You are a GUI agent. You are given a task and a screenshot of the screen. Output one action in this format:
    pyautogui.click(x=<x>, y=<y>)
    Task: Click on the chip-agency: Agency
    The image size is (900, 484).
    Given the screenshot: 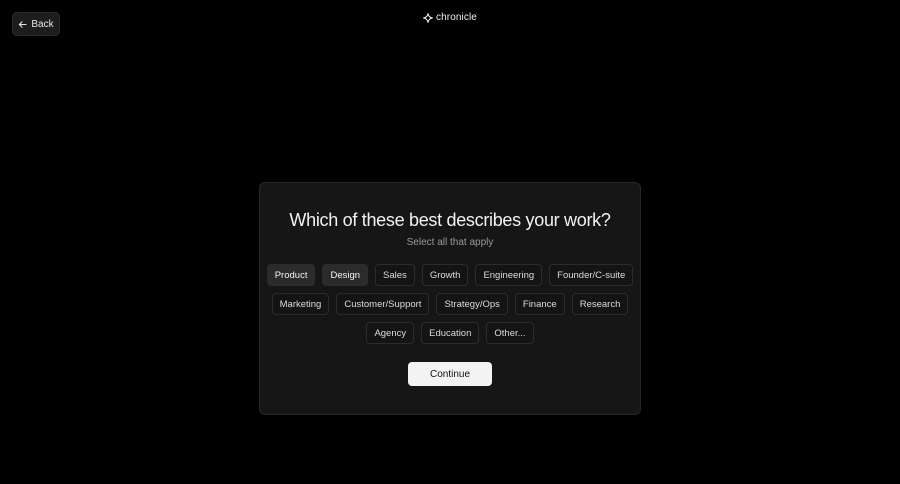 What is the action you would take?
    pyautogui.click(x=390, y=333)
    